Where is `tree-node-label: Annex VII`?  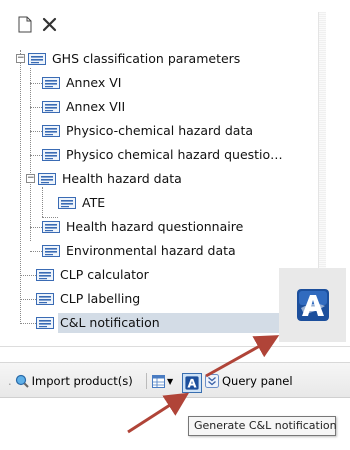 tree-node-label: Annex VII is located at coordinates (96, 106).